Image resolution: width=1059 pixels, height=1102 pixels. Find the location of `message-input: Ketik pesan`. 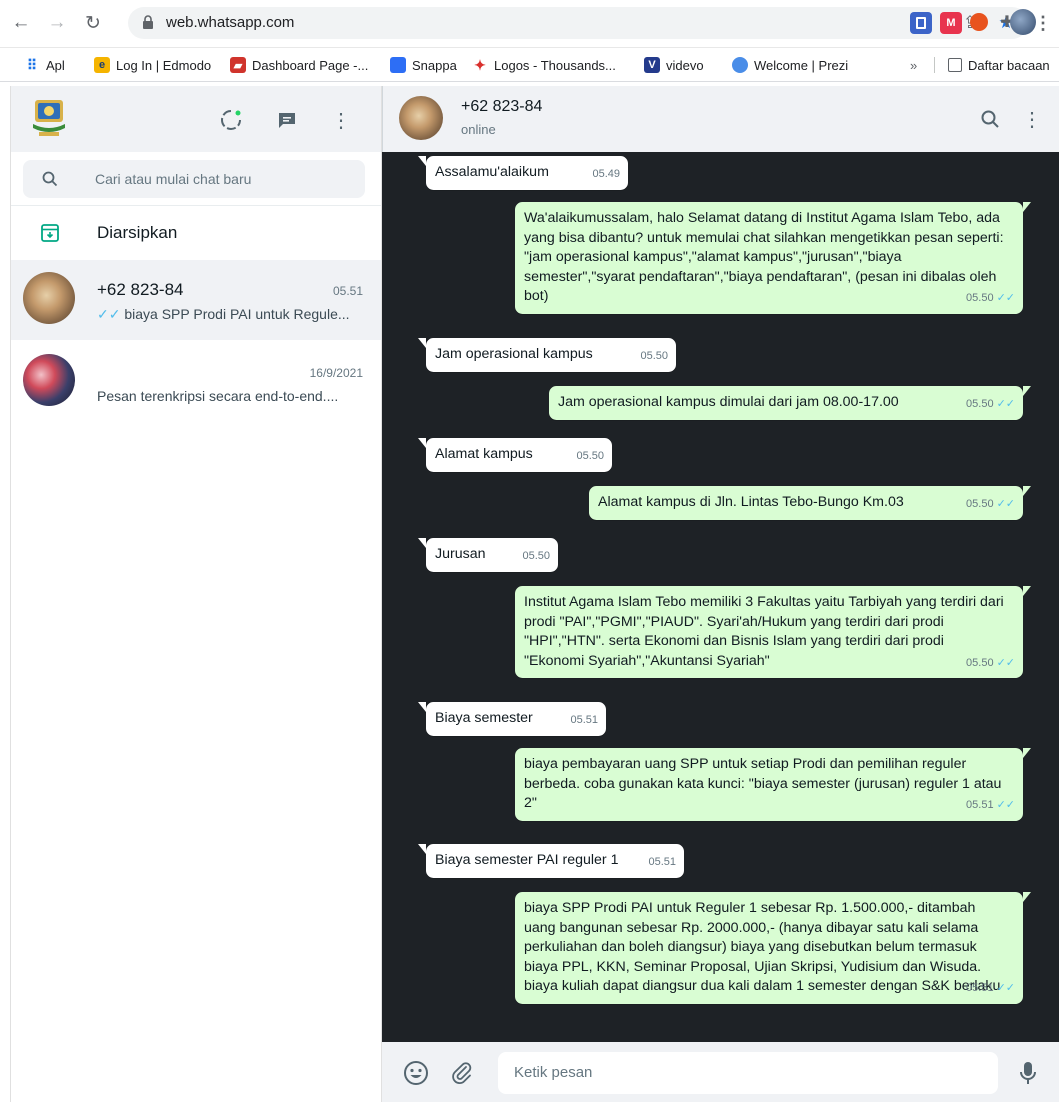

message-input: Ketik pesan is located at coordinates (748, 1073).